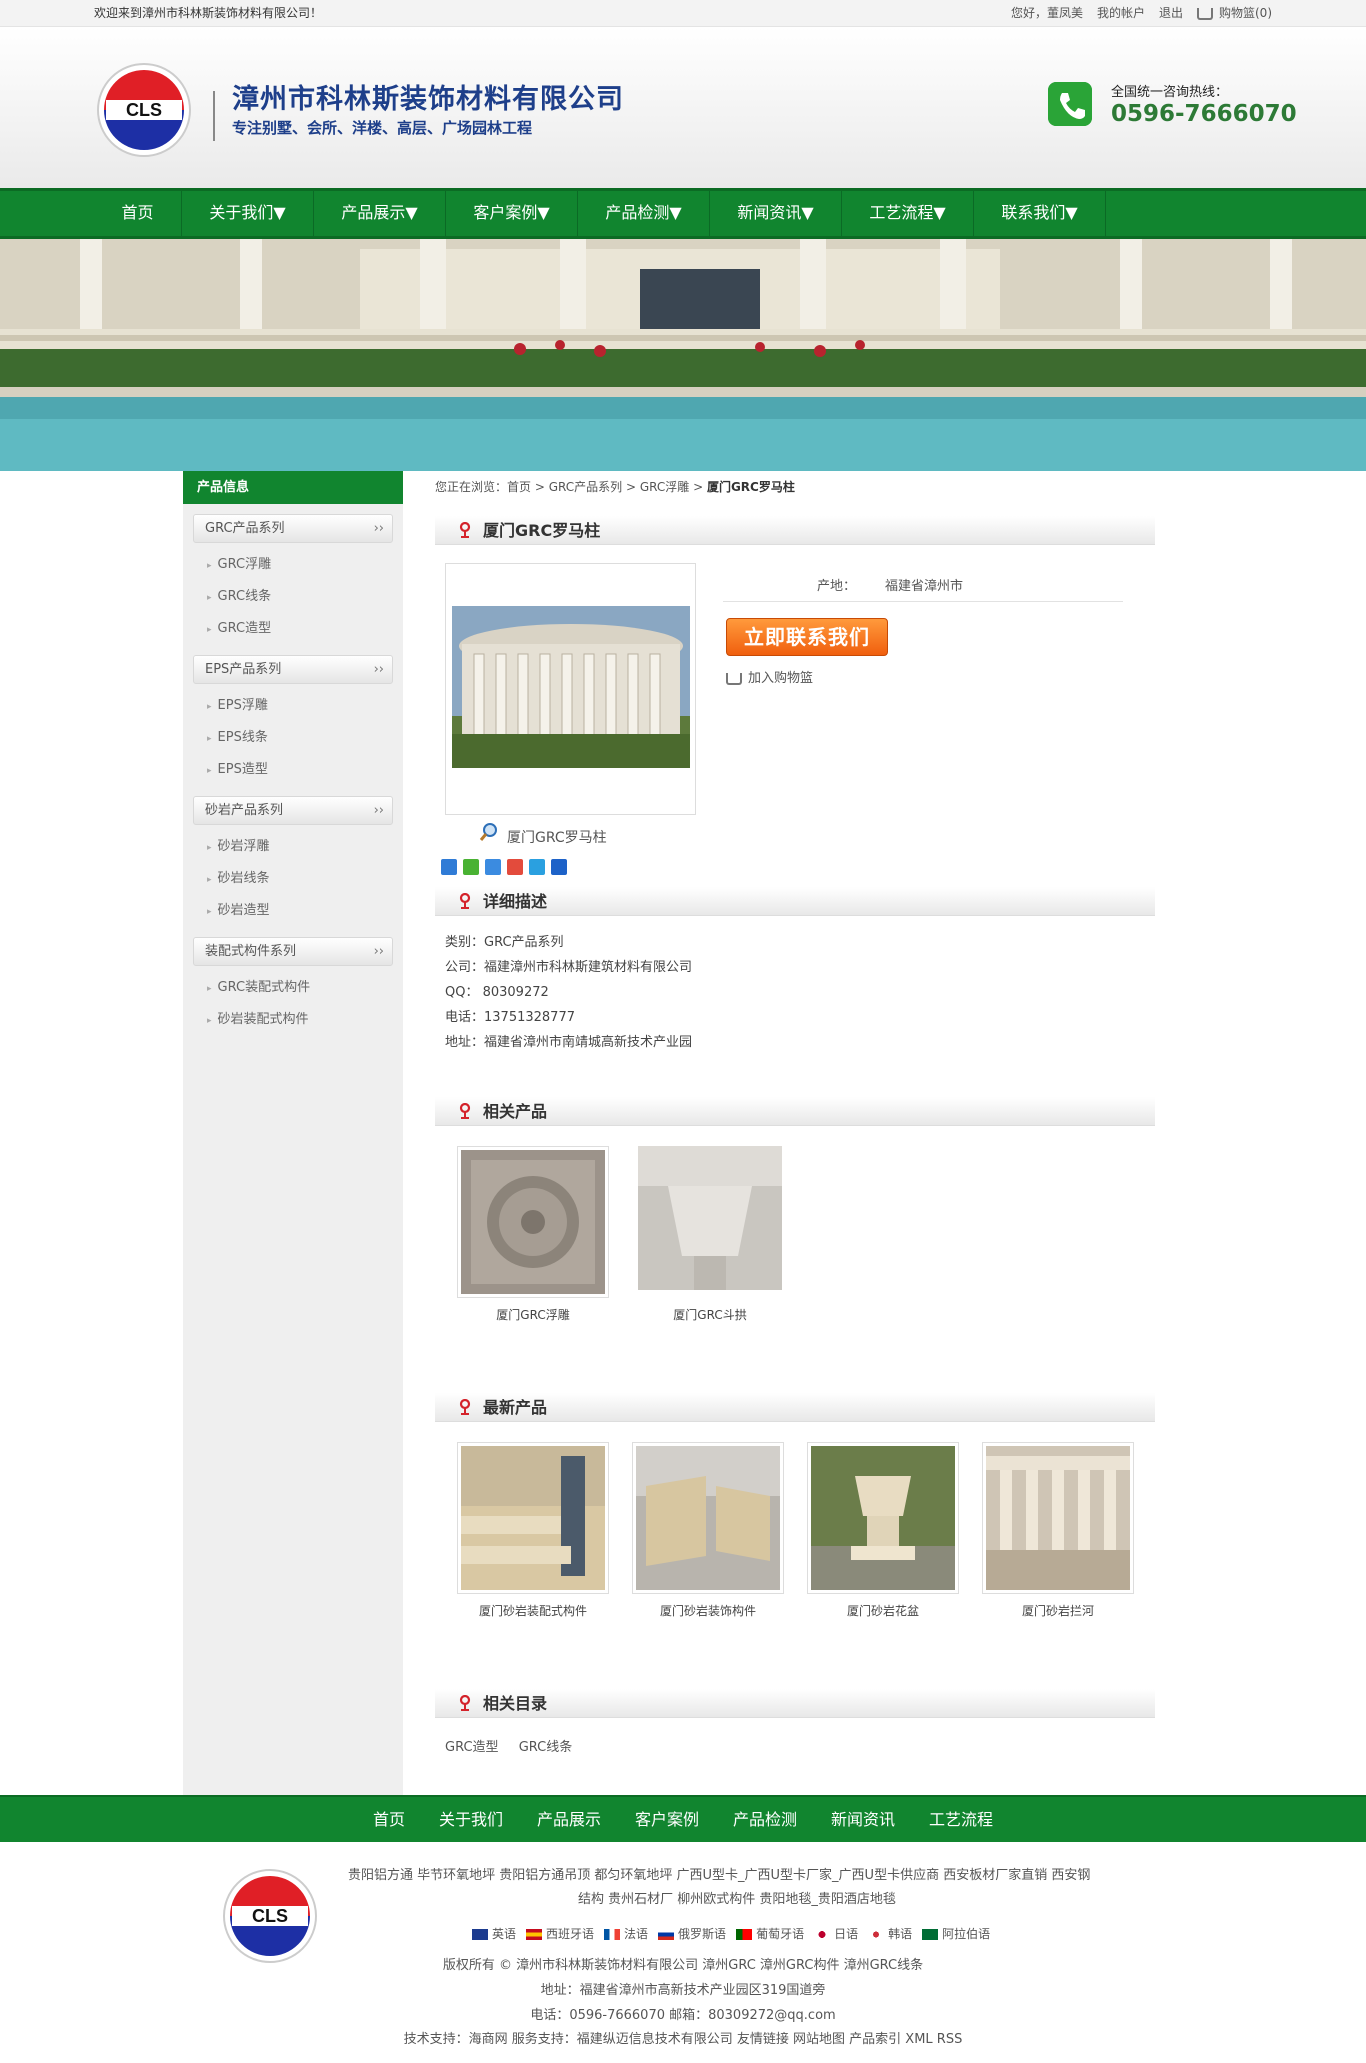  What do you see at coordinates (807, 637) in the screenshot?
I see `contact-us-button: 立即联系我们` at bounding box center [807, 637].